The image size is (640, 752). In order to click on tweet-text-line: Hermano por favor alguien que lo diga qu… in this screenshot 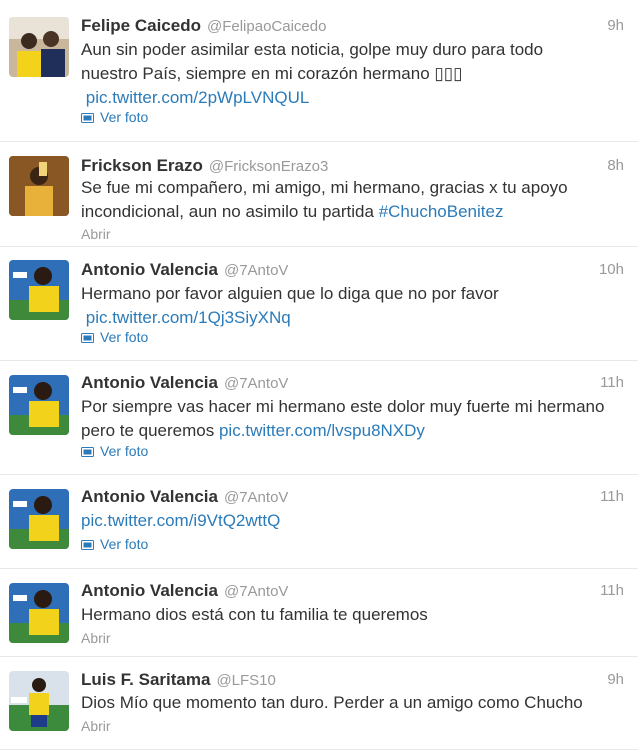, I will do `click(290, 293)`.